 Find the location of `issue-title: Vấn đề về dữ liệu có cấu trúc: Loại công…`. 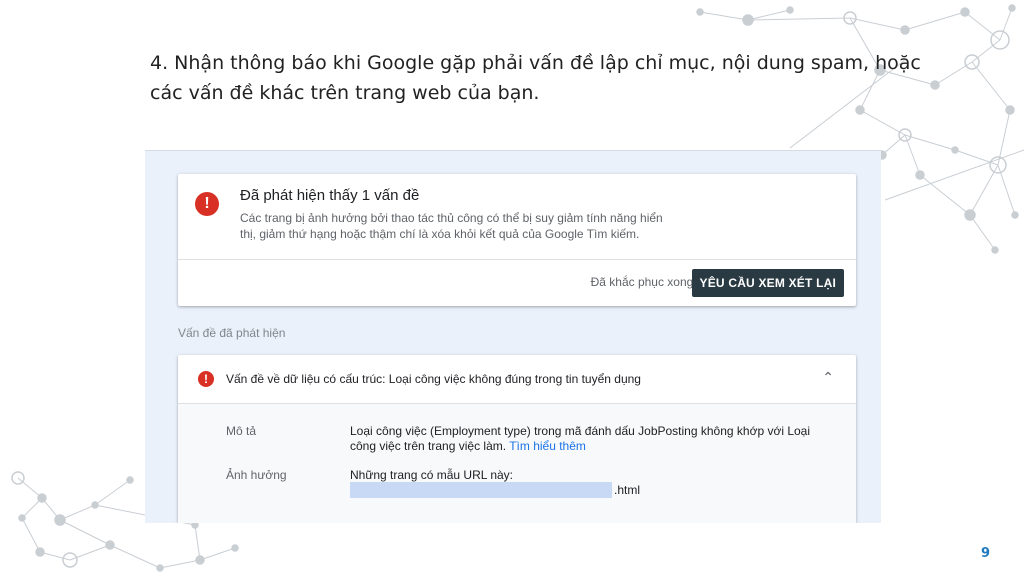

issue-title: Vấn đề về dữ liệu có cấu trúc: Loại công… is located at coordinates (433, 379).